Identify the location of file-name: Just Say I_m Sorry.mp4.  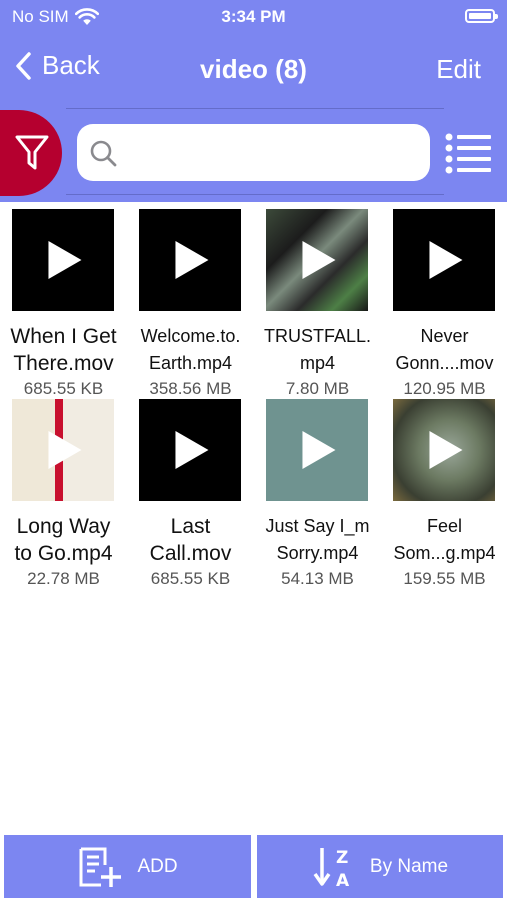
(317, 539).